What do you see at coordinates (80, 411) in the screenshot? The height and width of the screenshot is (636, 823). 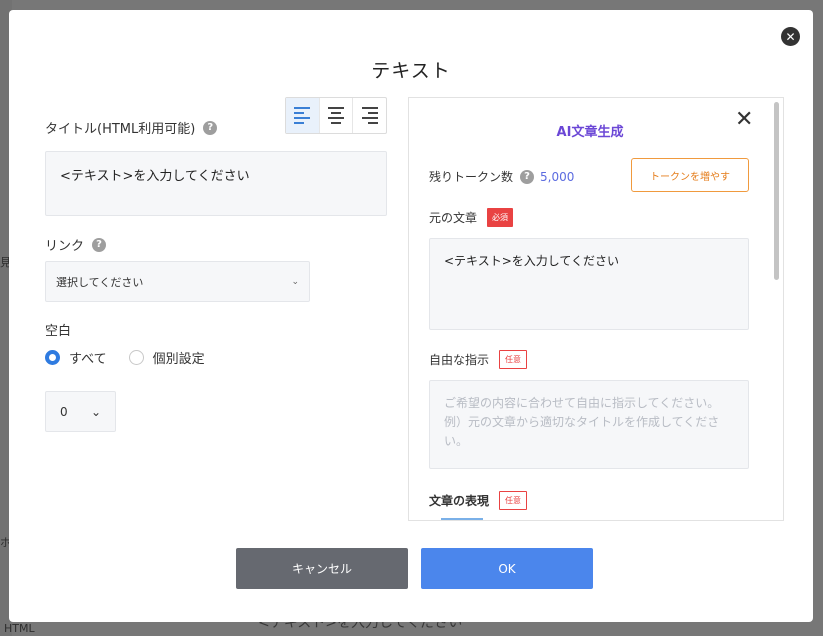 I see `spacing-value-select: 0 ⌄` at bounding box center [80, 411].